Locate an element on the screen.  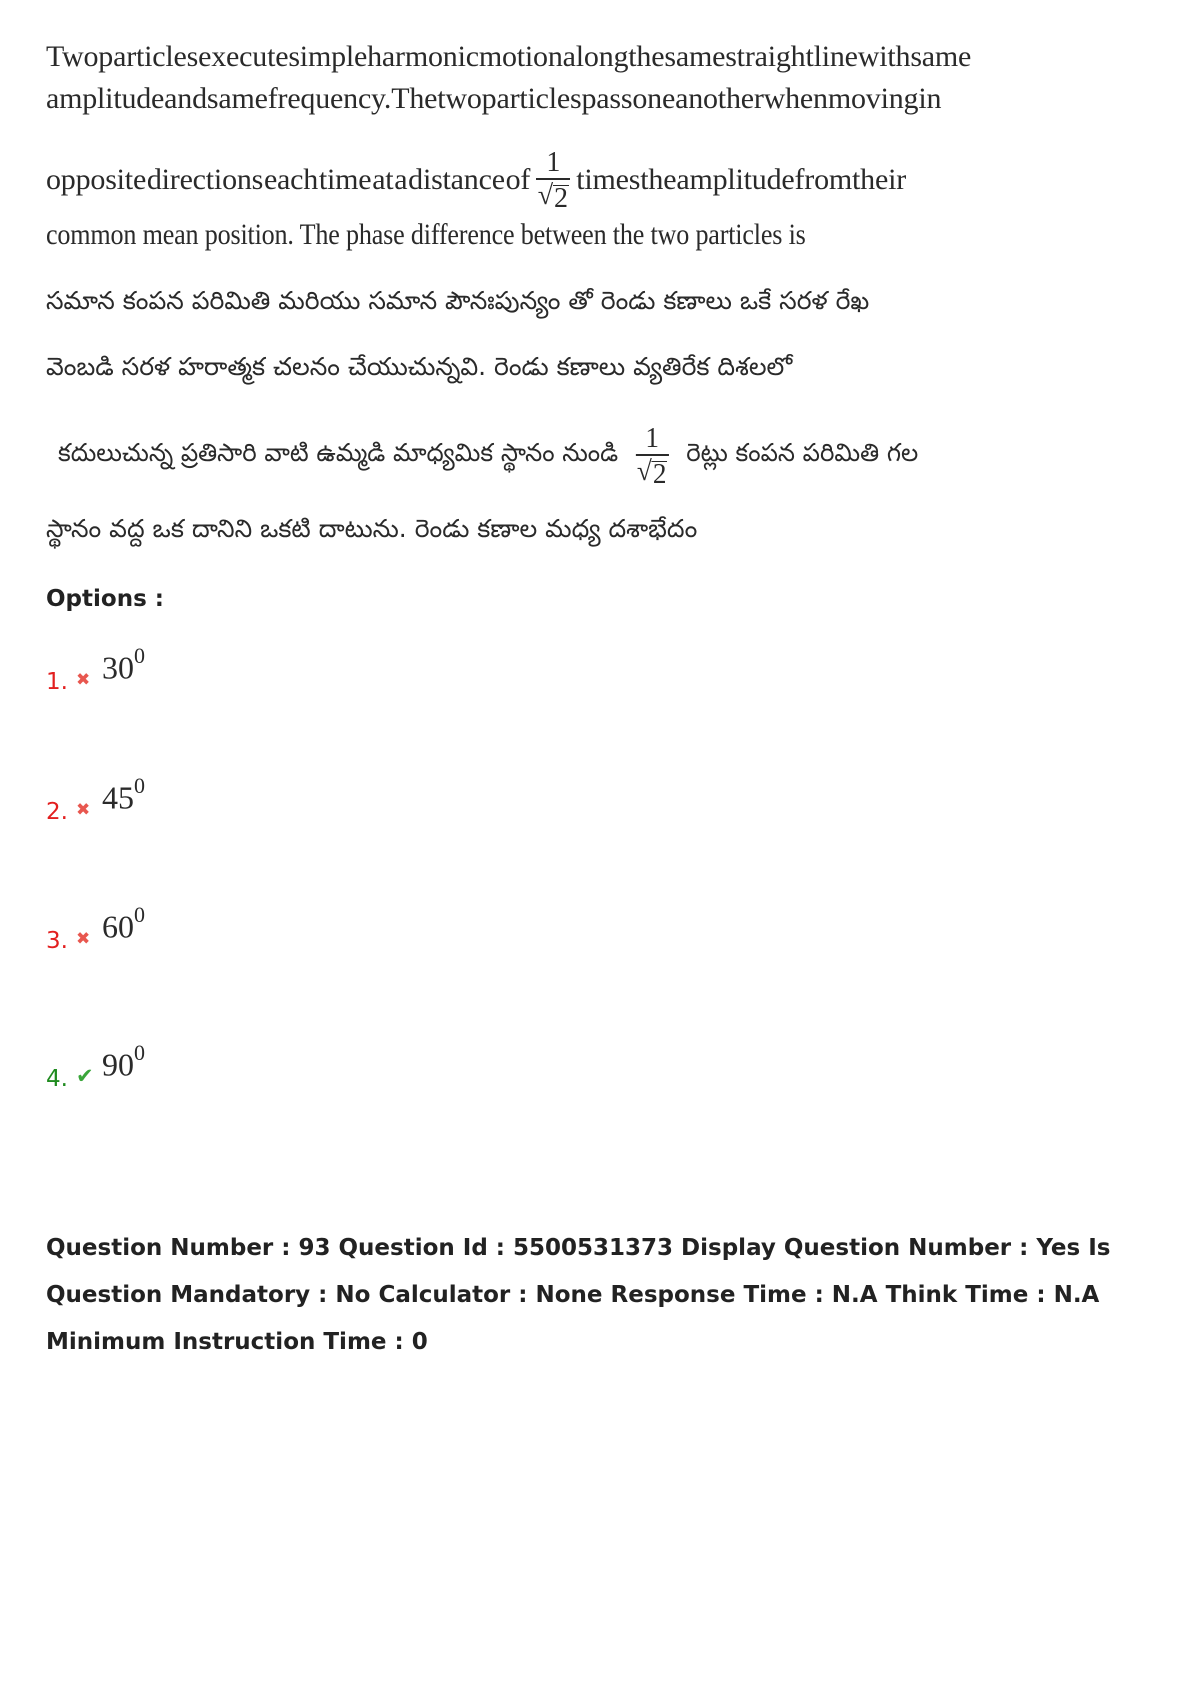
option-number: 4. is located at coordinates (57, 1078).